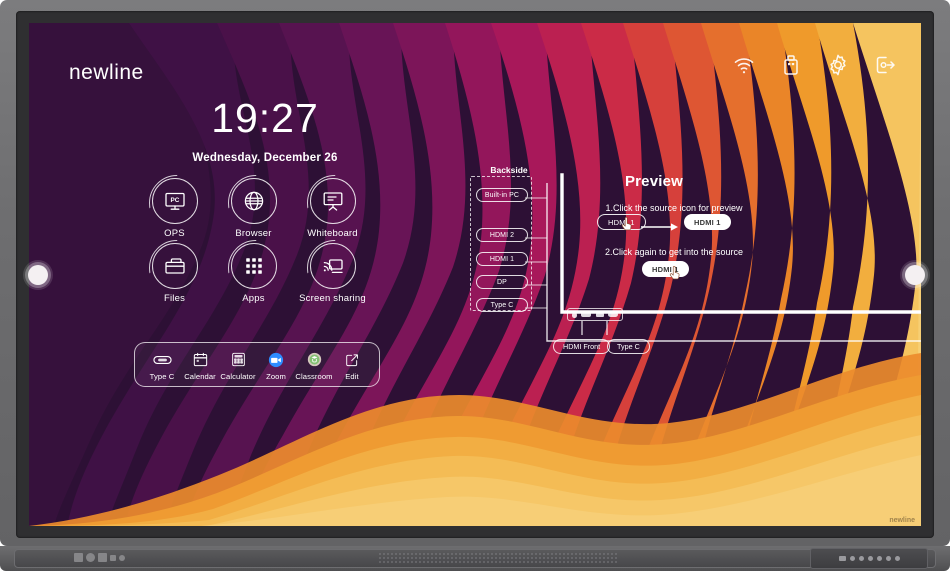  Describe the element at coordinates (174, 233) in the screenshot. I see `app-label: OPS` at that location.